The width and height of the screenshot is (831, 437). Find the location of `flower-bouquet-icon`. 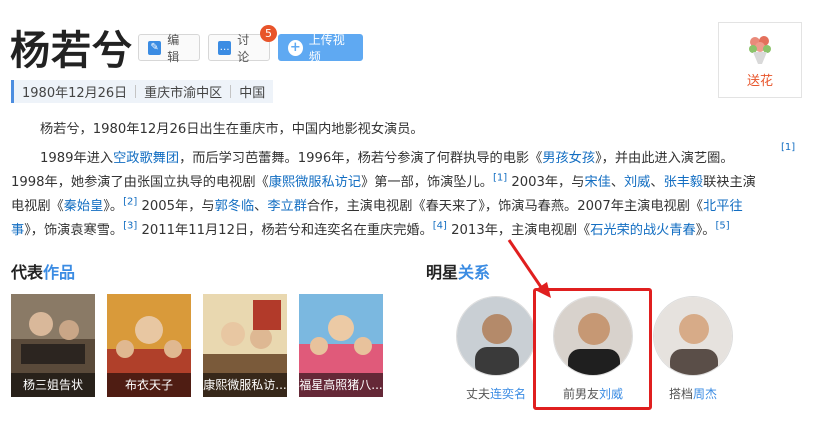

flower-bouquet-icon is located at coordinates (760, 49).